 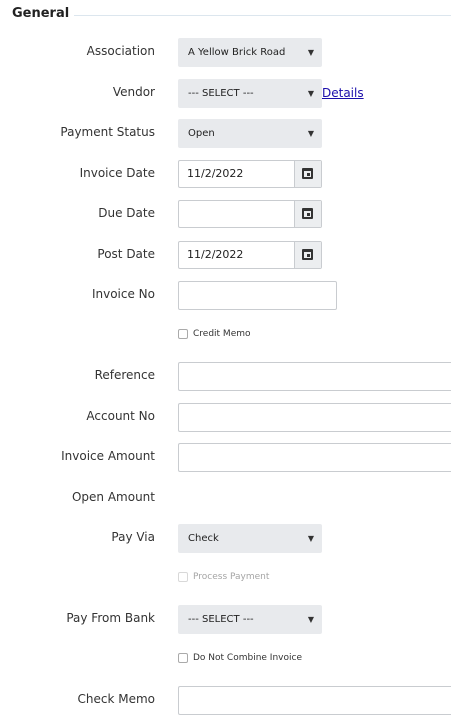 I want to click on do-not-combine-invoice-checkbox: Do Not Combine Invoice, so click(x=240, y=659).